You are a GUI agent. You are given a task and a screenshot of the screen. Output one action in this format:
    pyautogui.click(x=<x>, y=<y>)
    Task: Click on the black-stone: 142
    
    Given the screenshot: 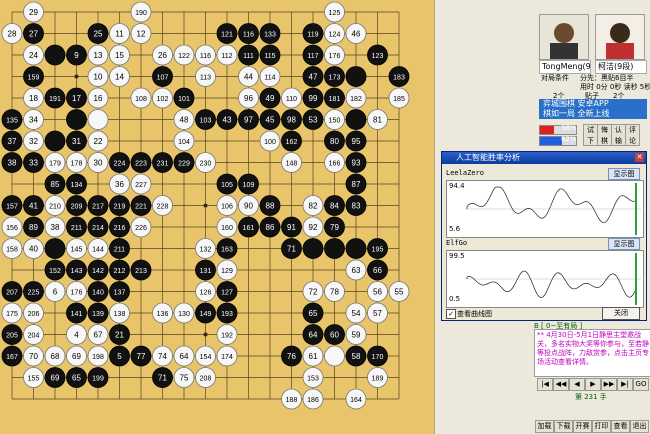 What is the action you would take?
    pyautogui.click(x=98, y=270)
    